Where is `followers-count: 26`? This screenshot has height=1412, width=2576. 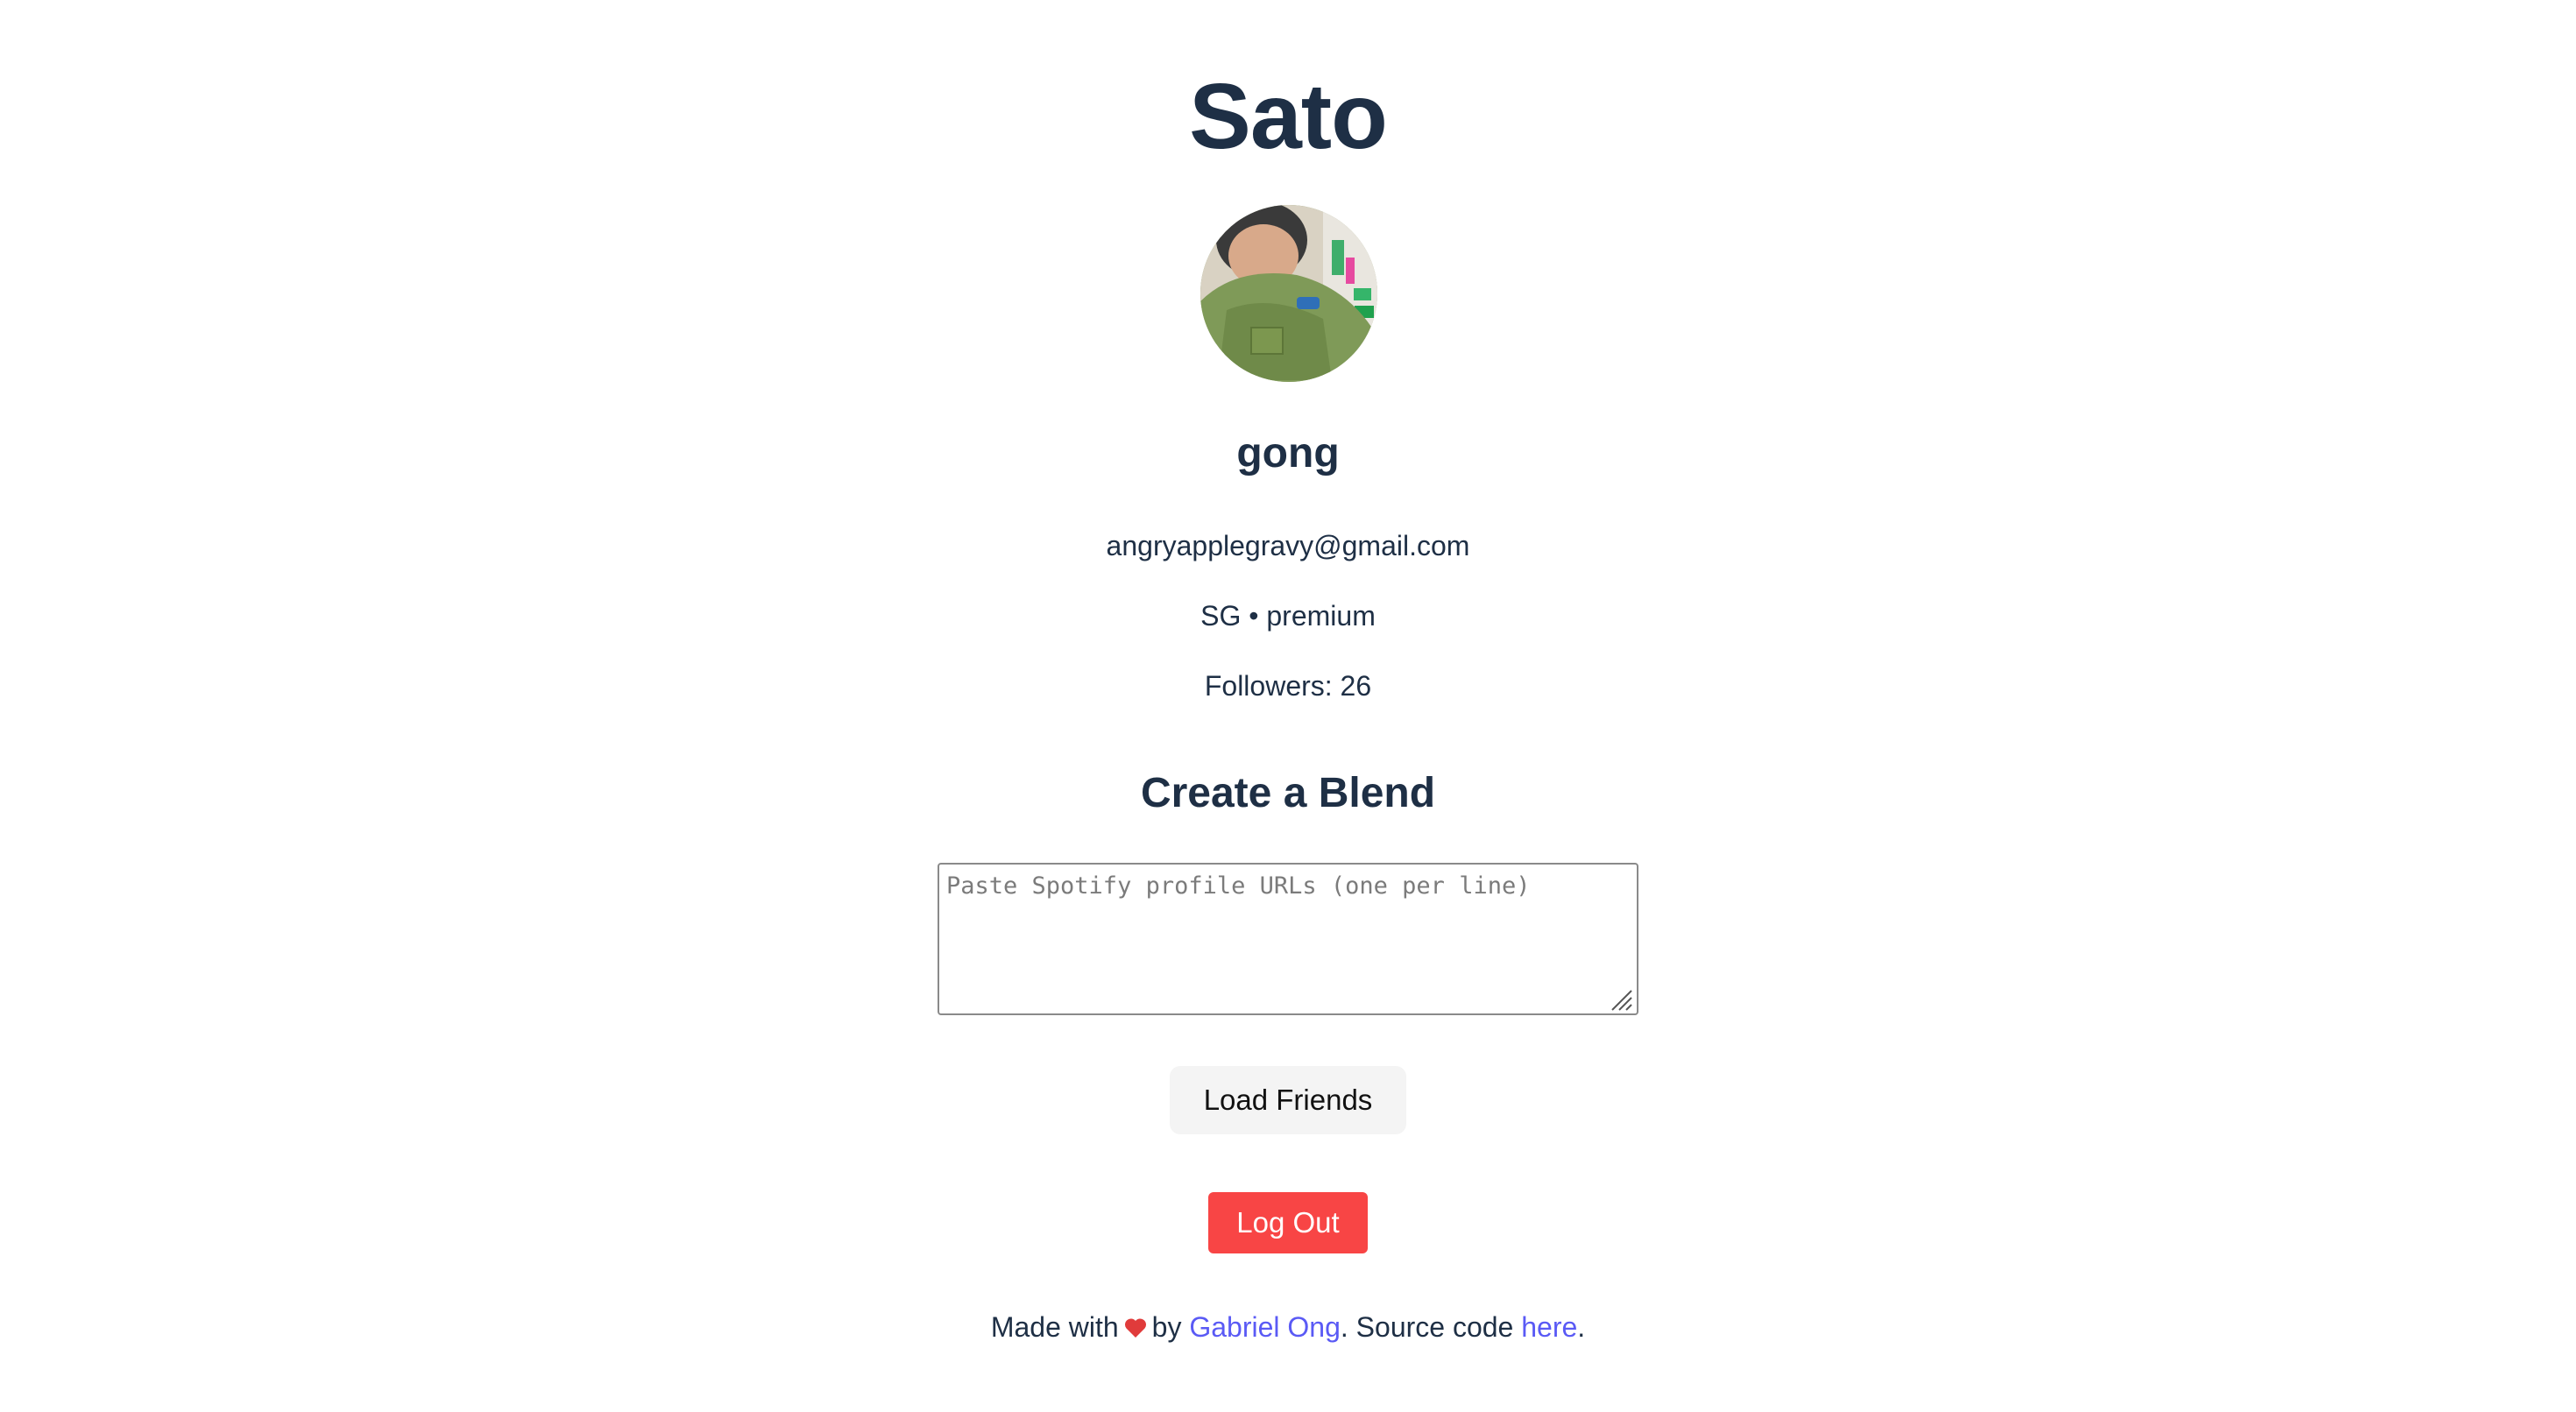 followers-count: 26 is located at coordinates (1356, 686).